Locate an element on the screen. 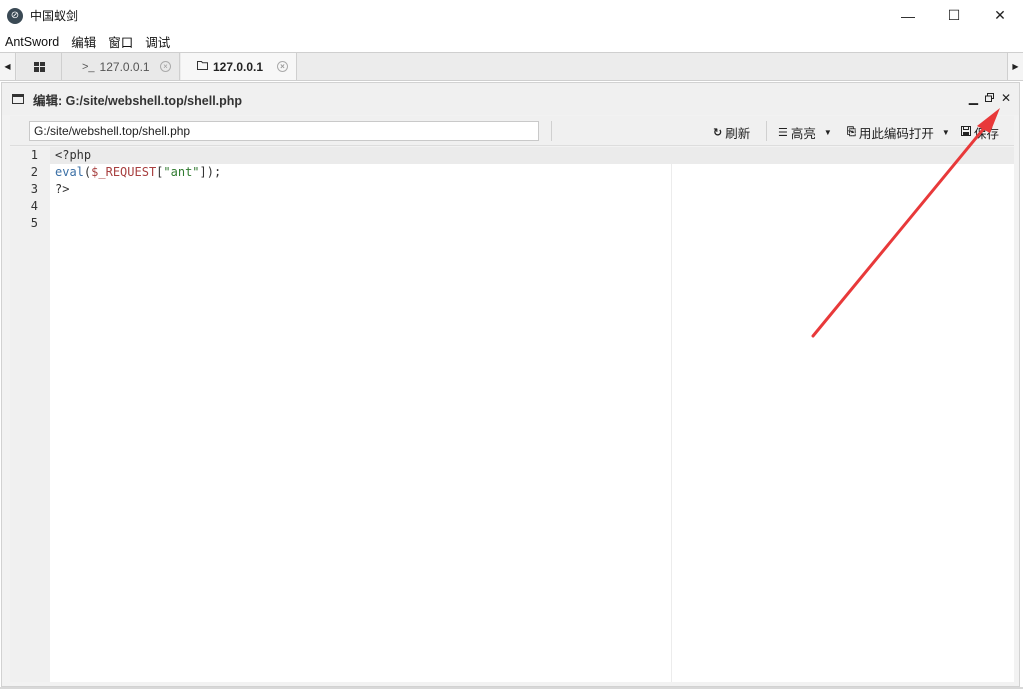 This screenshot has height=689, width=1023. tab-strip: ◀ >_ 127.0.0.1 × 127.0.0.1 × ▶ is located at coordinates (511, 66).